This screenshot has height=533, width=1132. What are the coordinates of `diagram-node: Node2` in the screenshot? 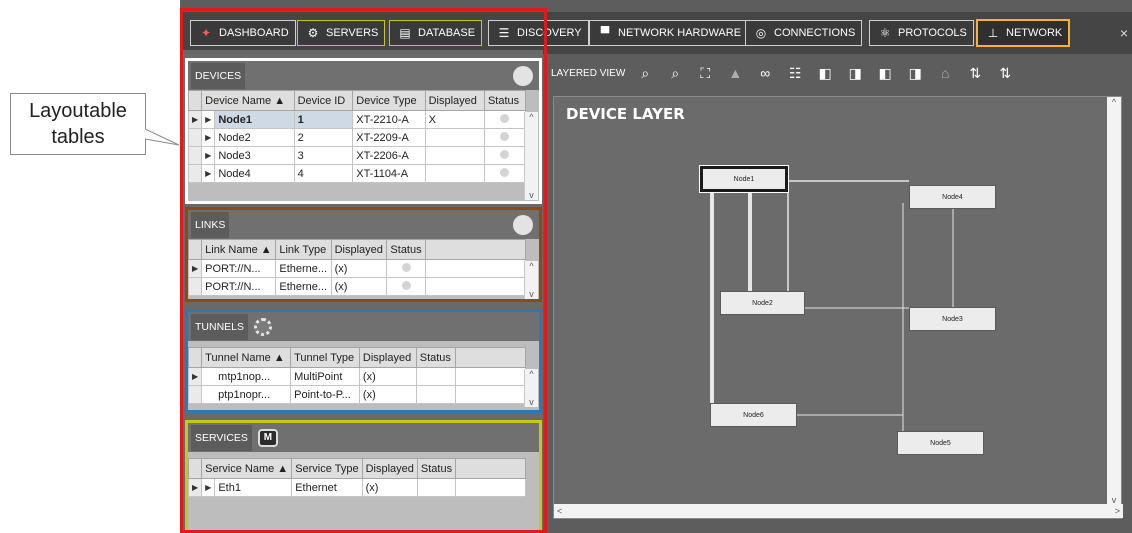 It's located at (762, 303).